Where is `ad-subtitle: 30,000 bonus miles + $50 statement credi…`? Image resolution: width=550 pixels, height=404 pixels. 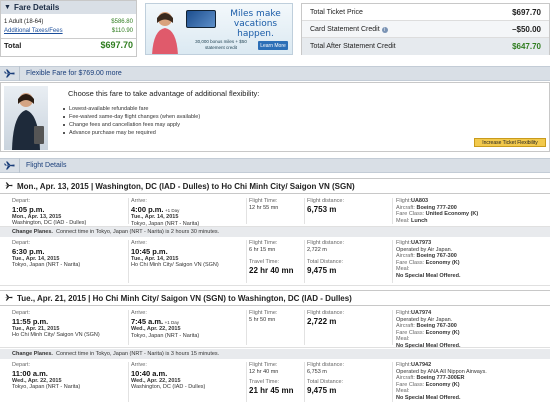
ad-subtitle: 30,000 bonus miles + $50 statement credi… is located at coordinates (221, 44).